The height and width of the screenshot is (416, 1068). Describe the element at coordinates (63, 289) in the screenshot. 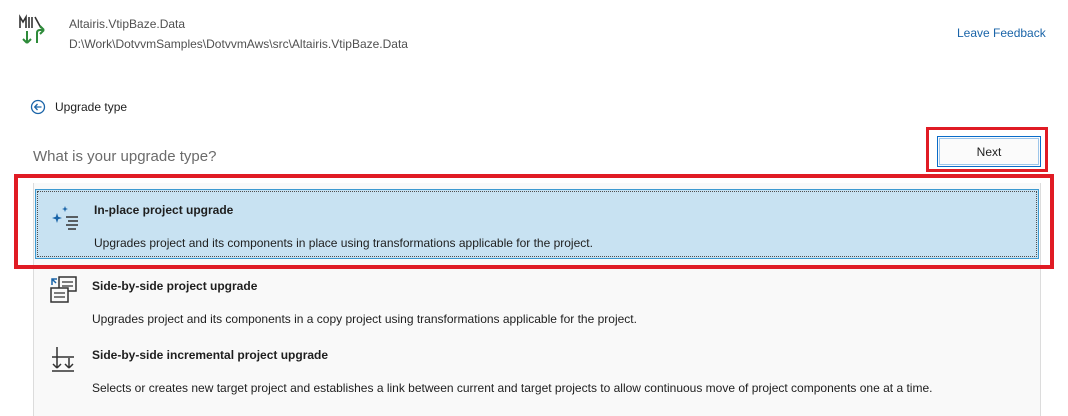

I see `copy-project-icon` at that location.